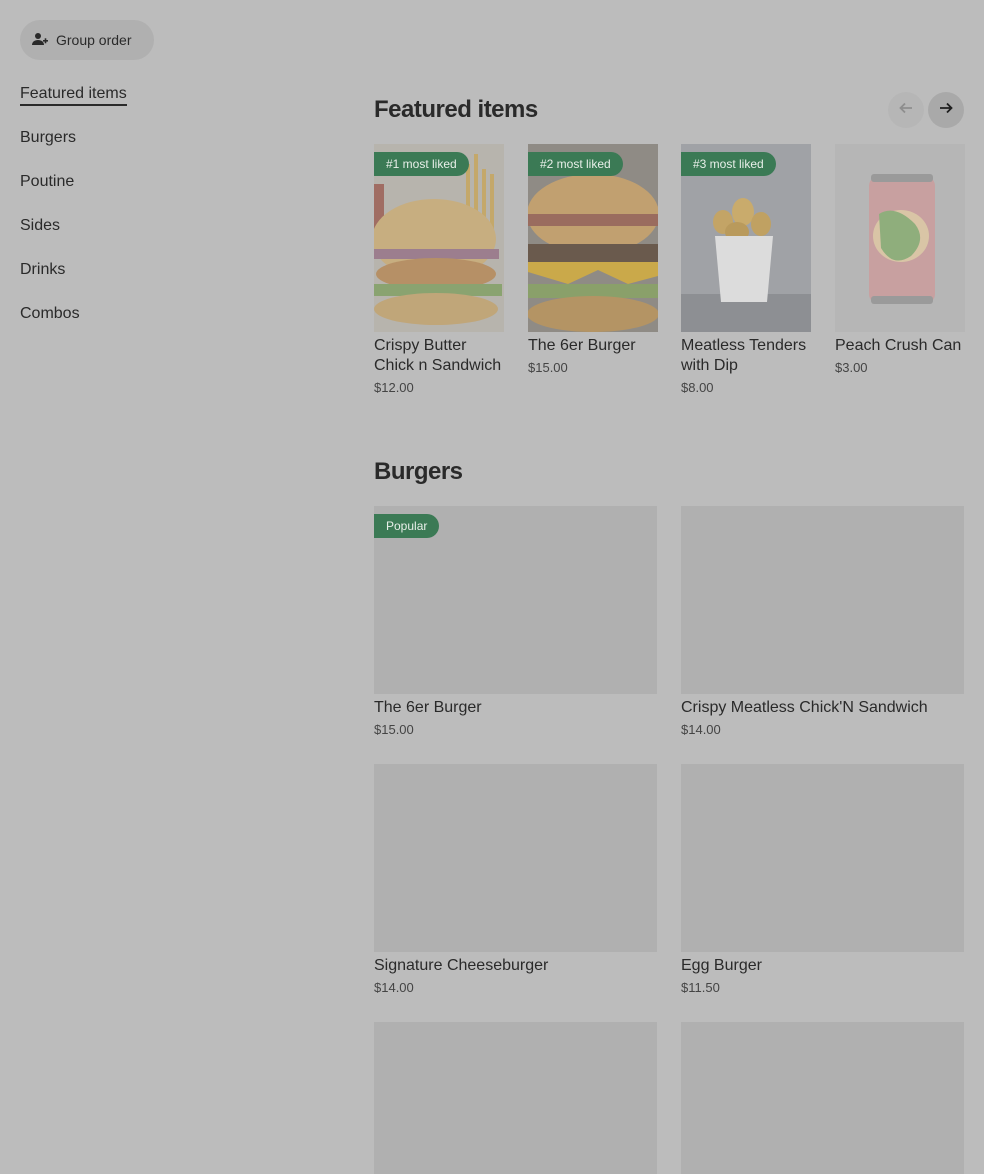 The width and height of the screenshot is (984, 1174). I want to click on most-liked-badge: #2 most liked, so click(575, 164).